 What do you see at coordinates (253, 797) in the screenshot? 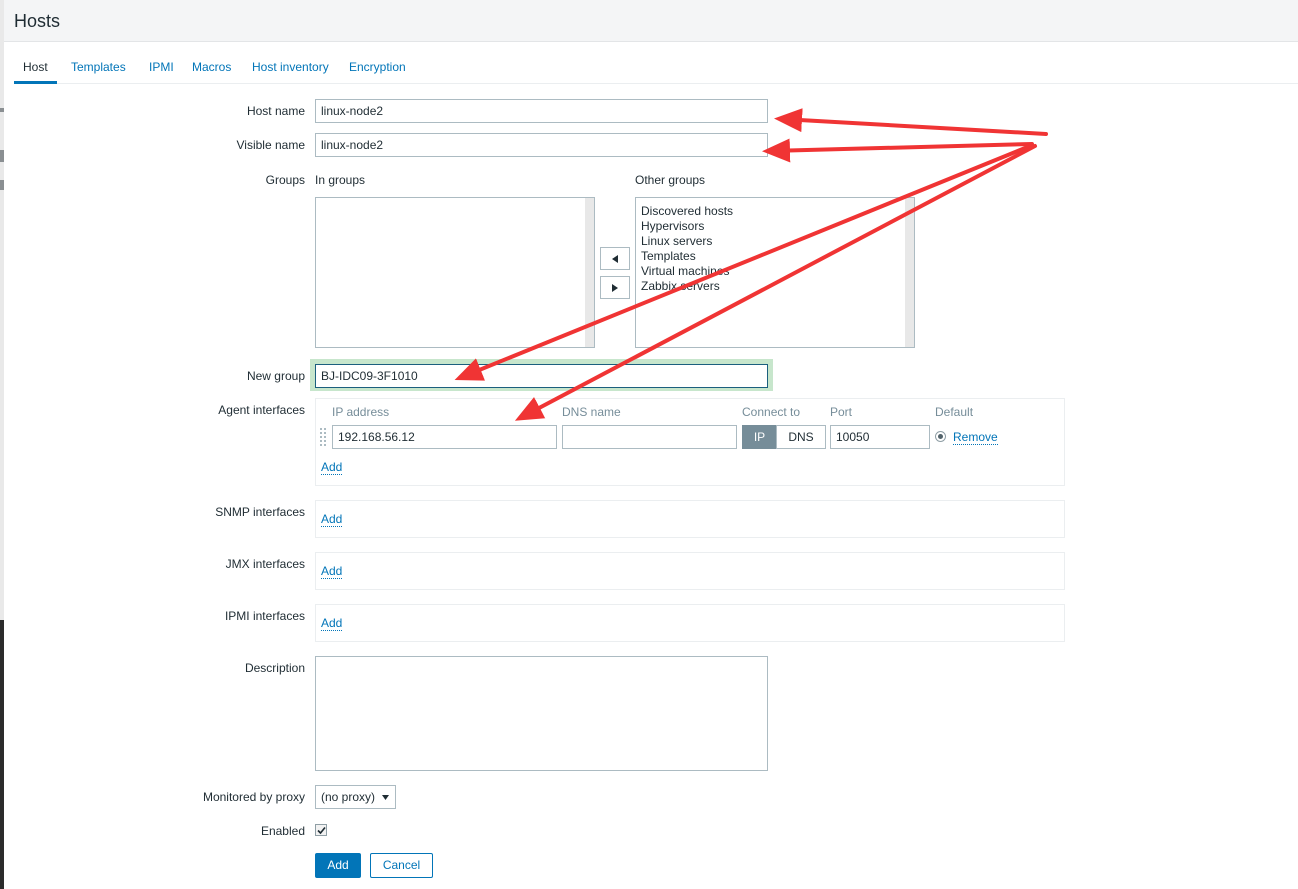
I see `proxy-label: Monitored by proxy` at bounding box center [253, 797].